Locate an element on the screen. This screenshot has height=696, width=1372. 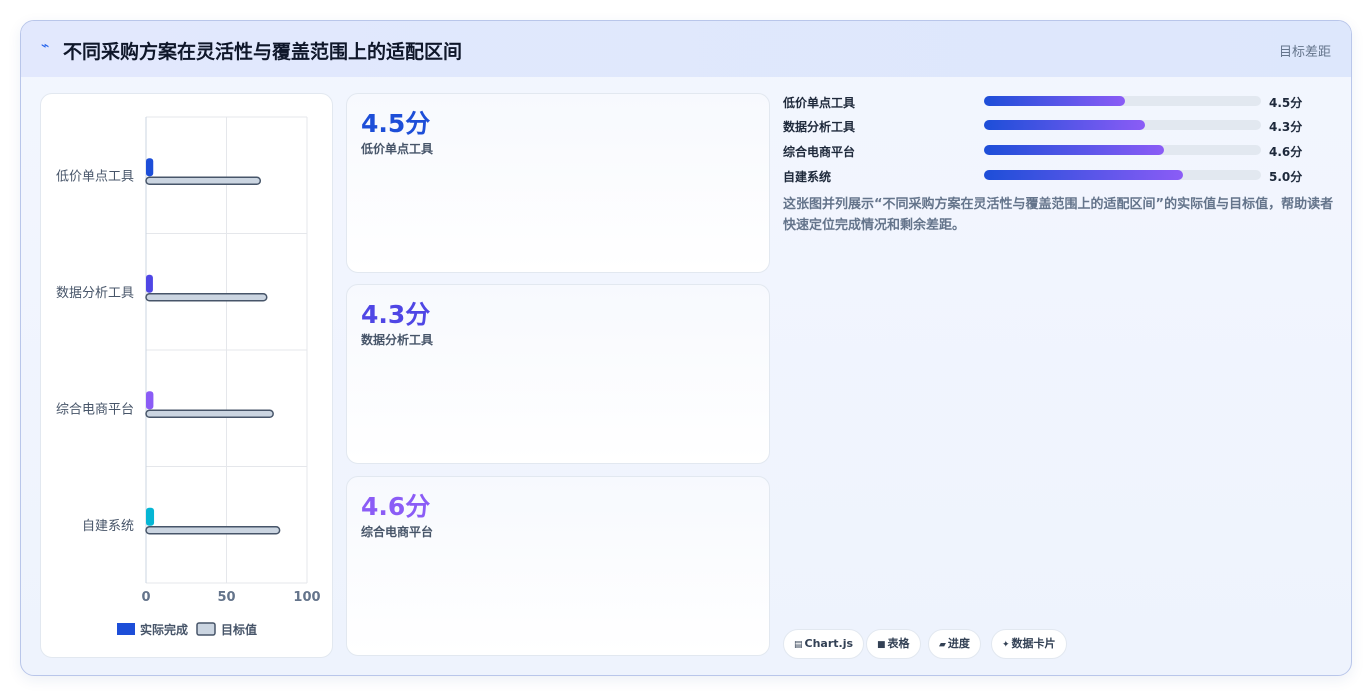
x-tick-label: 50 is located at coordinates (226, 597).